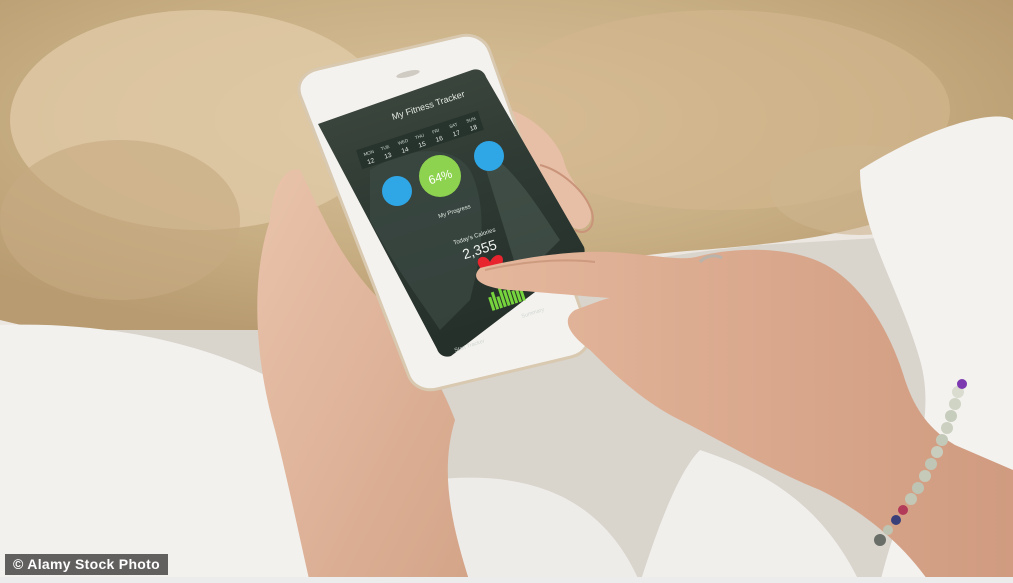  What do you see at coordinates (489, 156) in the screenshot?
I see `right-action-button` at bounding box center [489, 156].